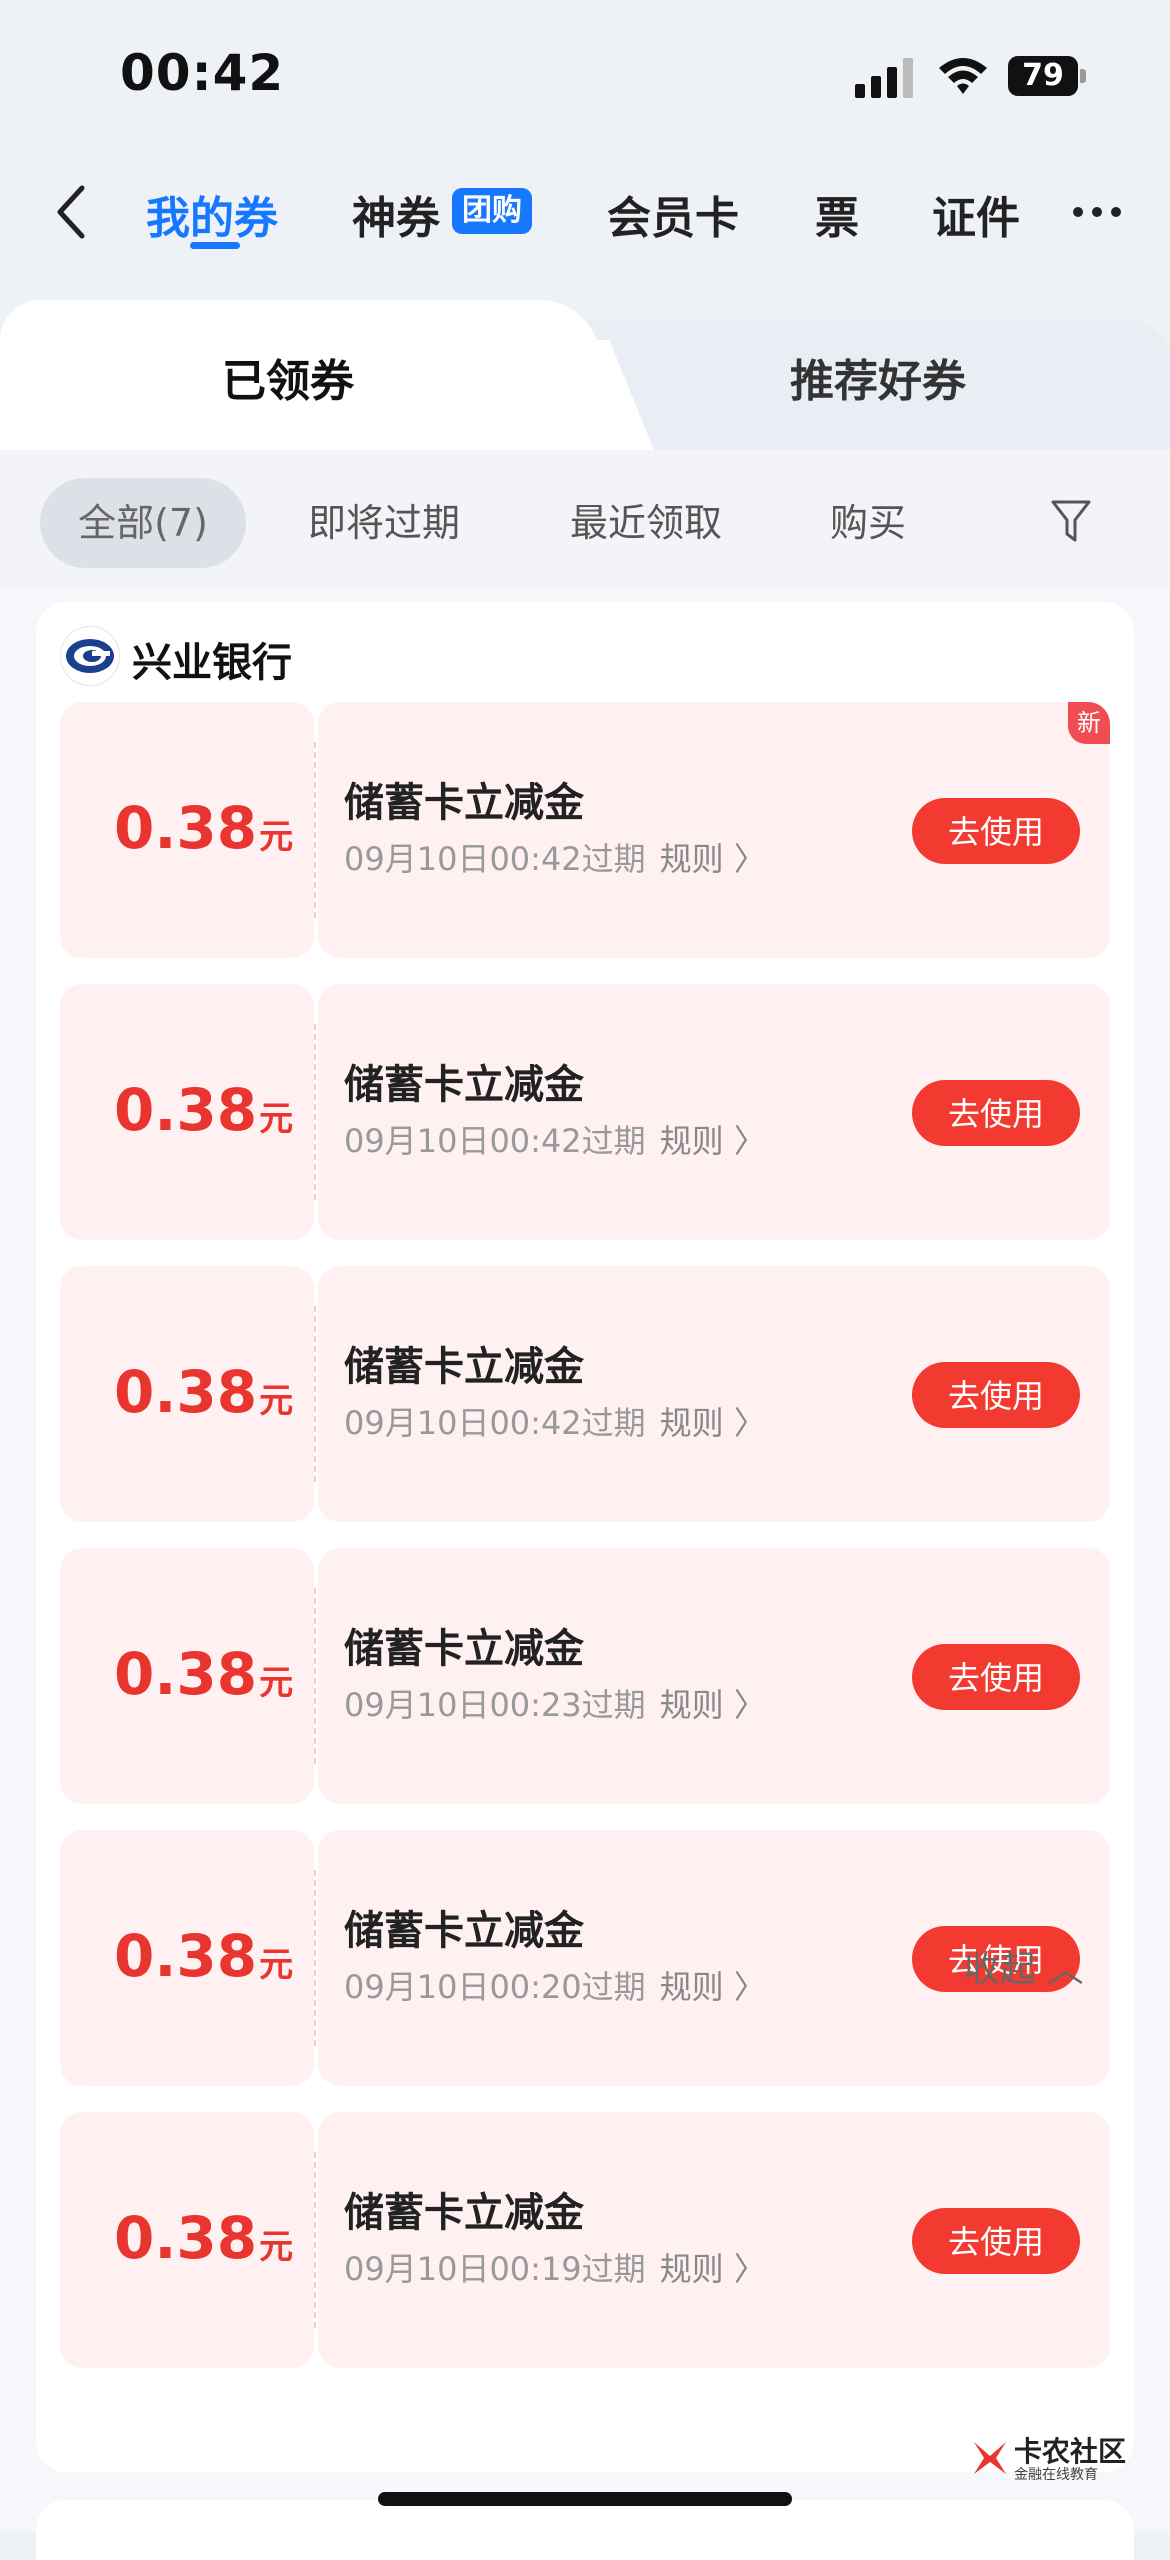 The image size is (1170, 2560). What do you see at coordinates (1089, 723) in the screenshot?
I see `new-badge: 新` at bounding box center [1089, 723].